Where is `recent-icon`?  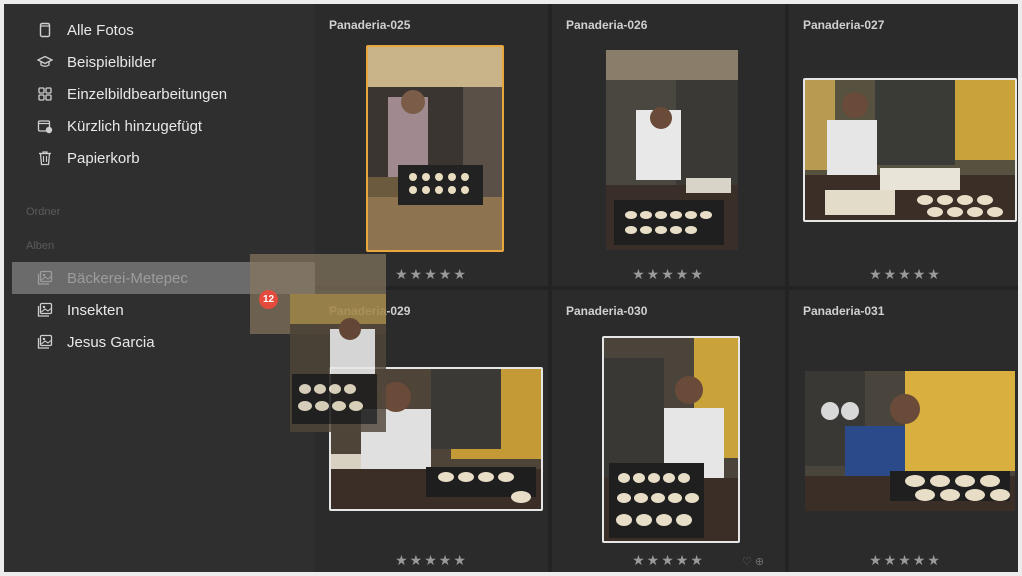
recent-icon is located at coordinates (45, 126).